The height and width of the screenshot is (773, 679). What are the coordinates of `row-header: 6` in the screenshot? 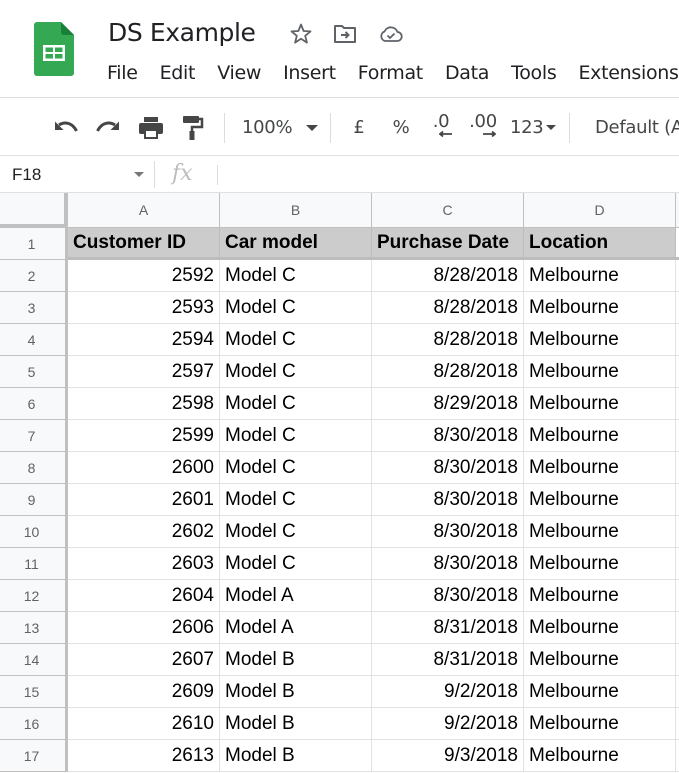 It's located at (34, 404).